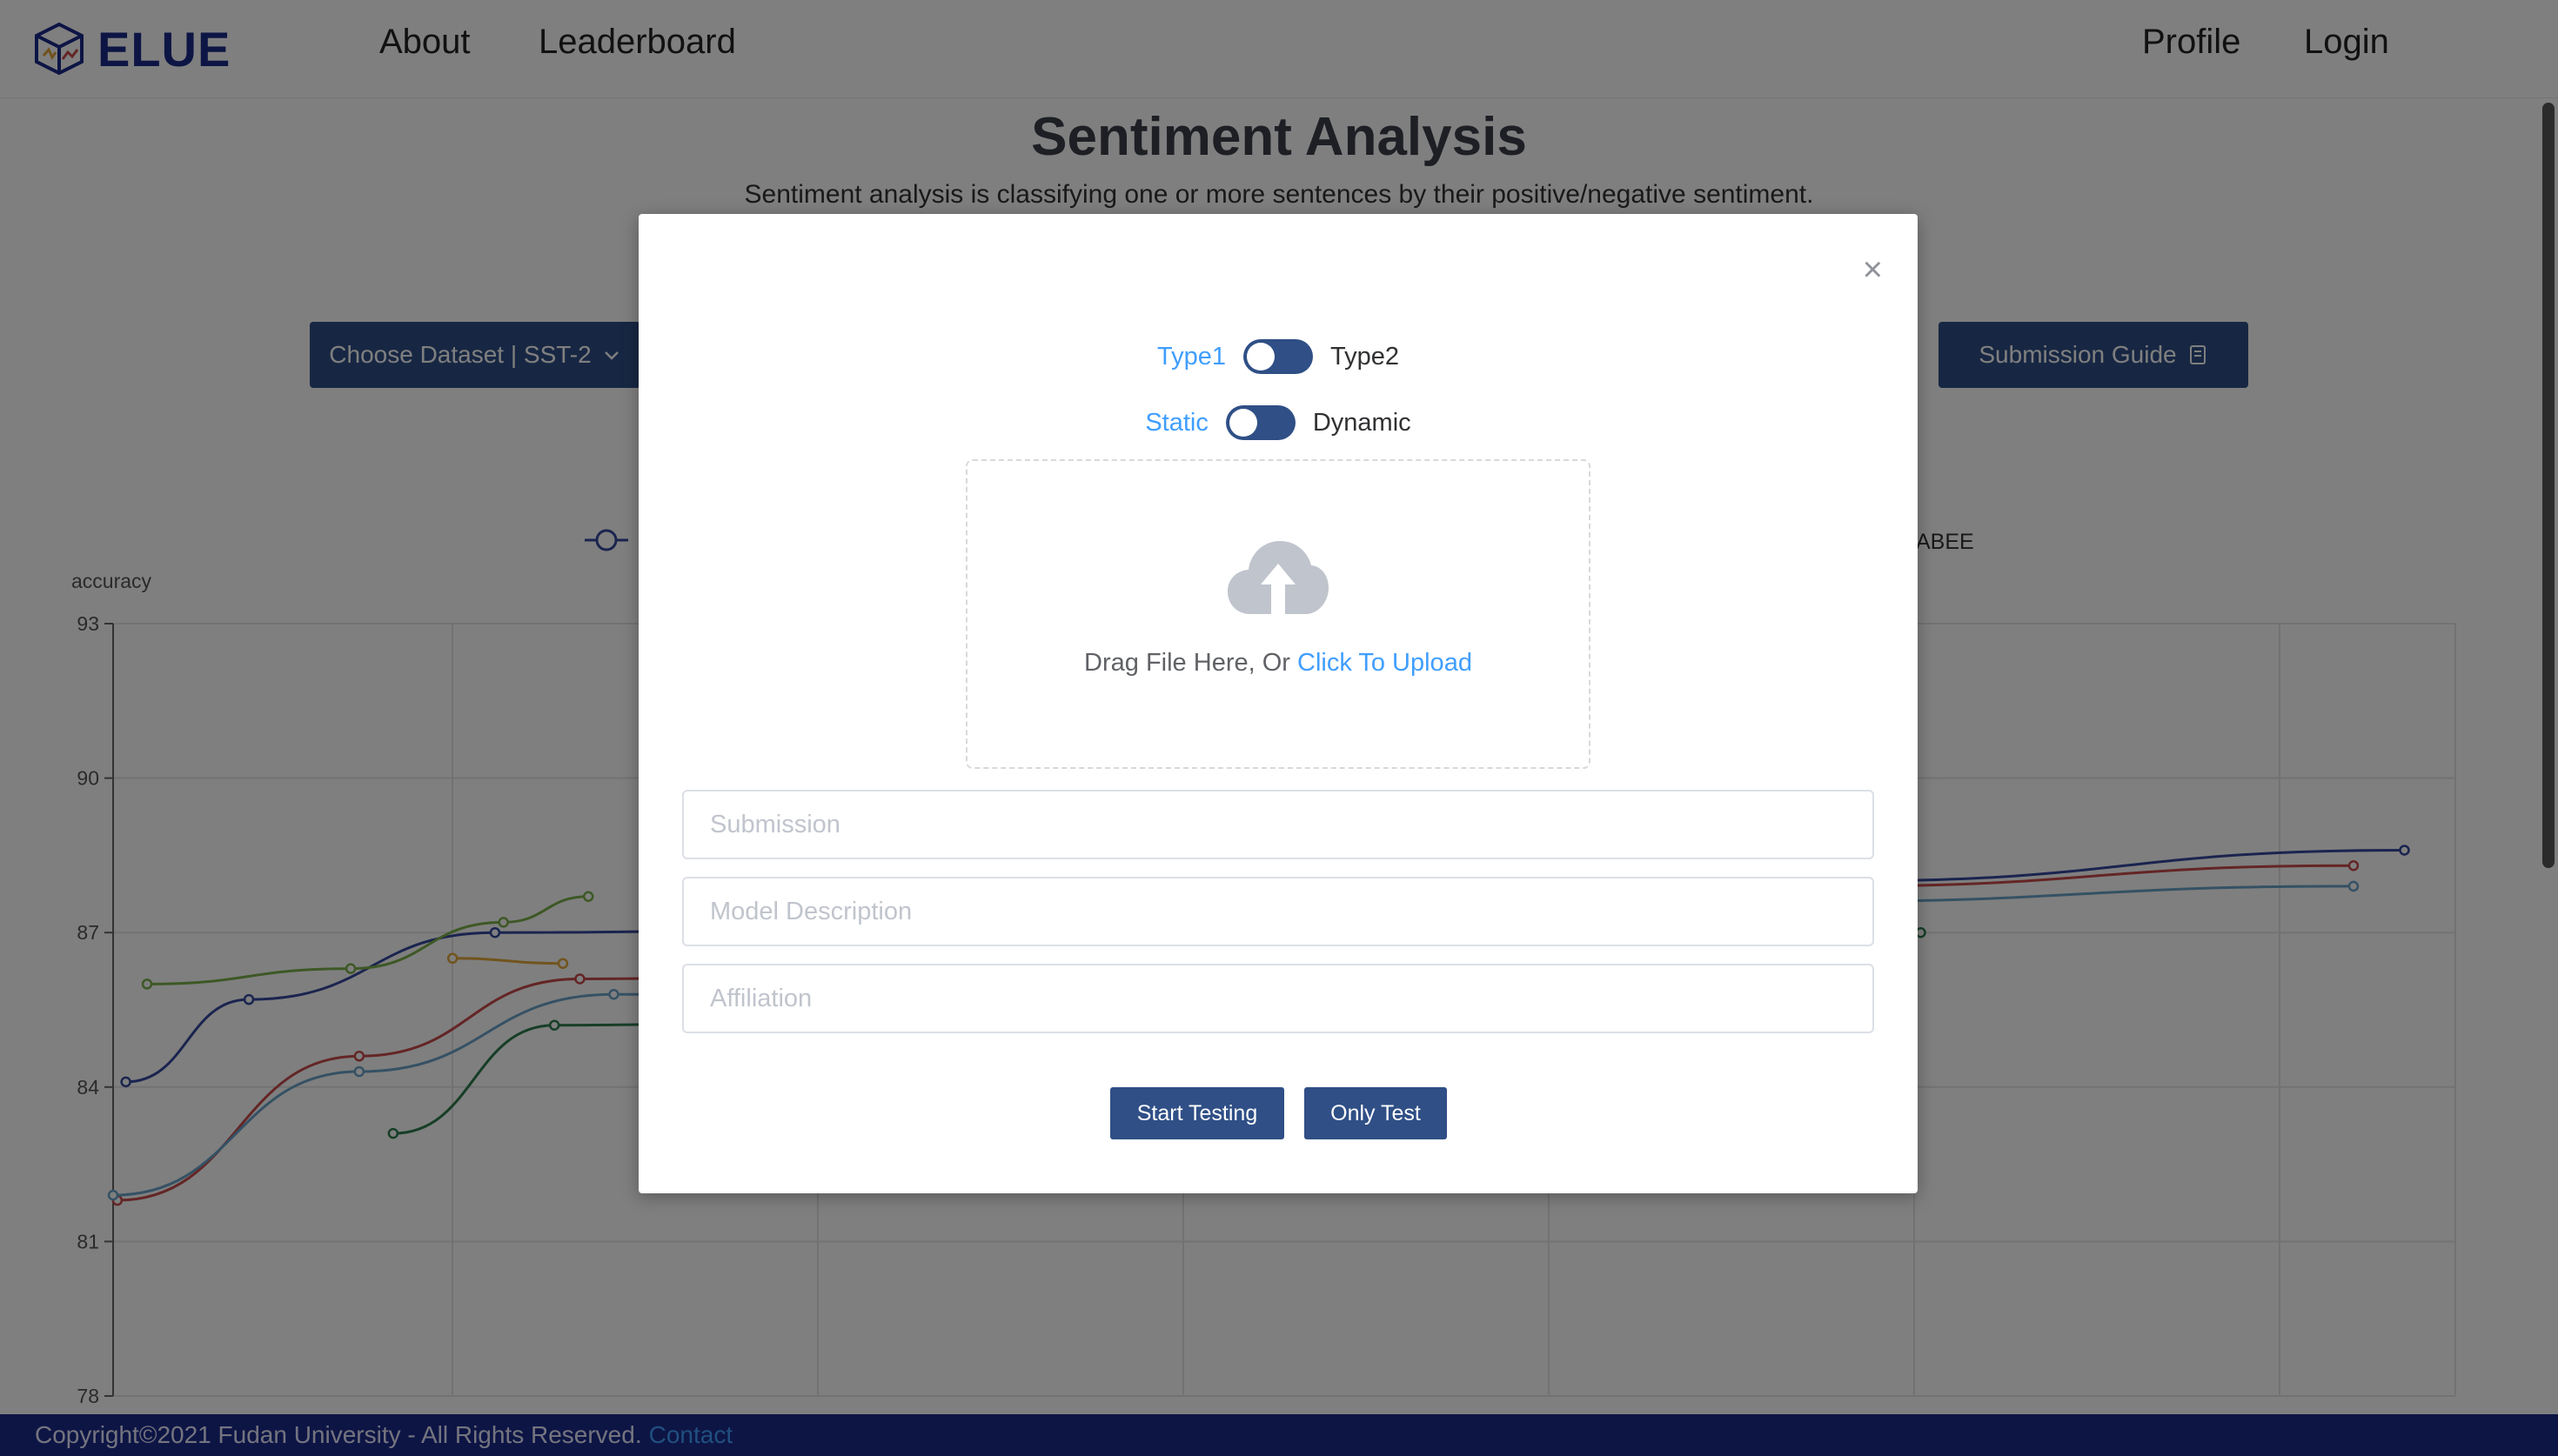  Describe the element at coordinates (1191, 357) in the screenshot. I see `type1-label: Type1` at that location.